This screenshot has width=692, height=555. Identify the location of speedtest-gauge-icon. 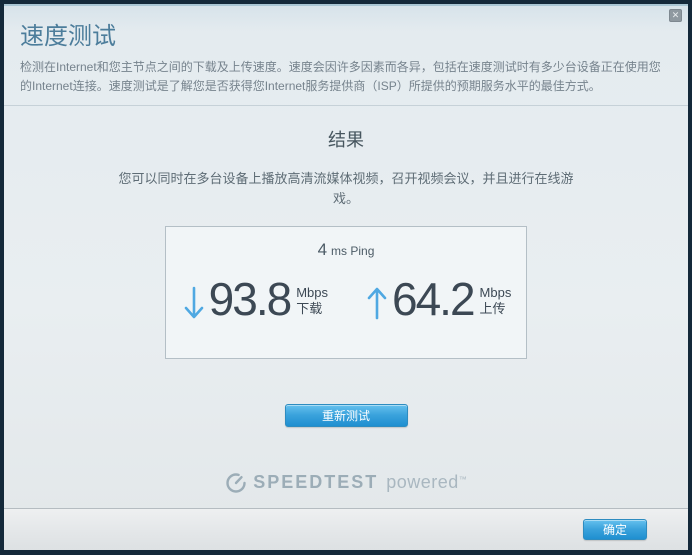
(236, 482).